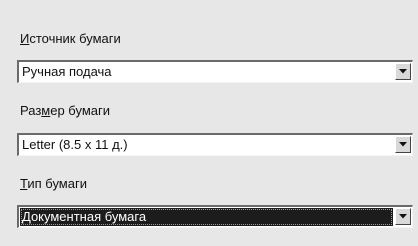  Describe the element at coordinates (25, 38) in the screenshot. I see `paper-source-label-accesskey: И` at that location.